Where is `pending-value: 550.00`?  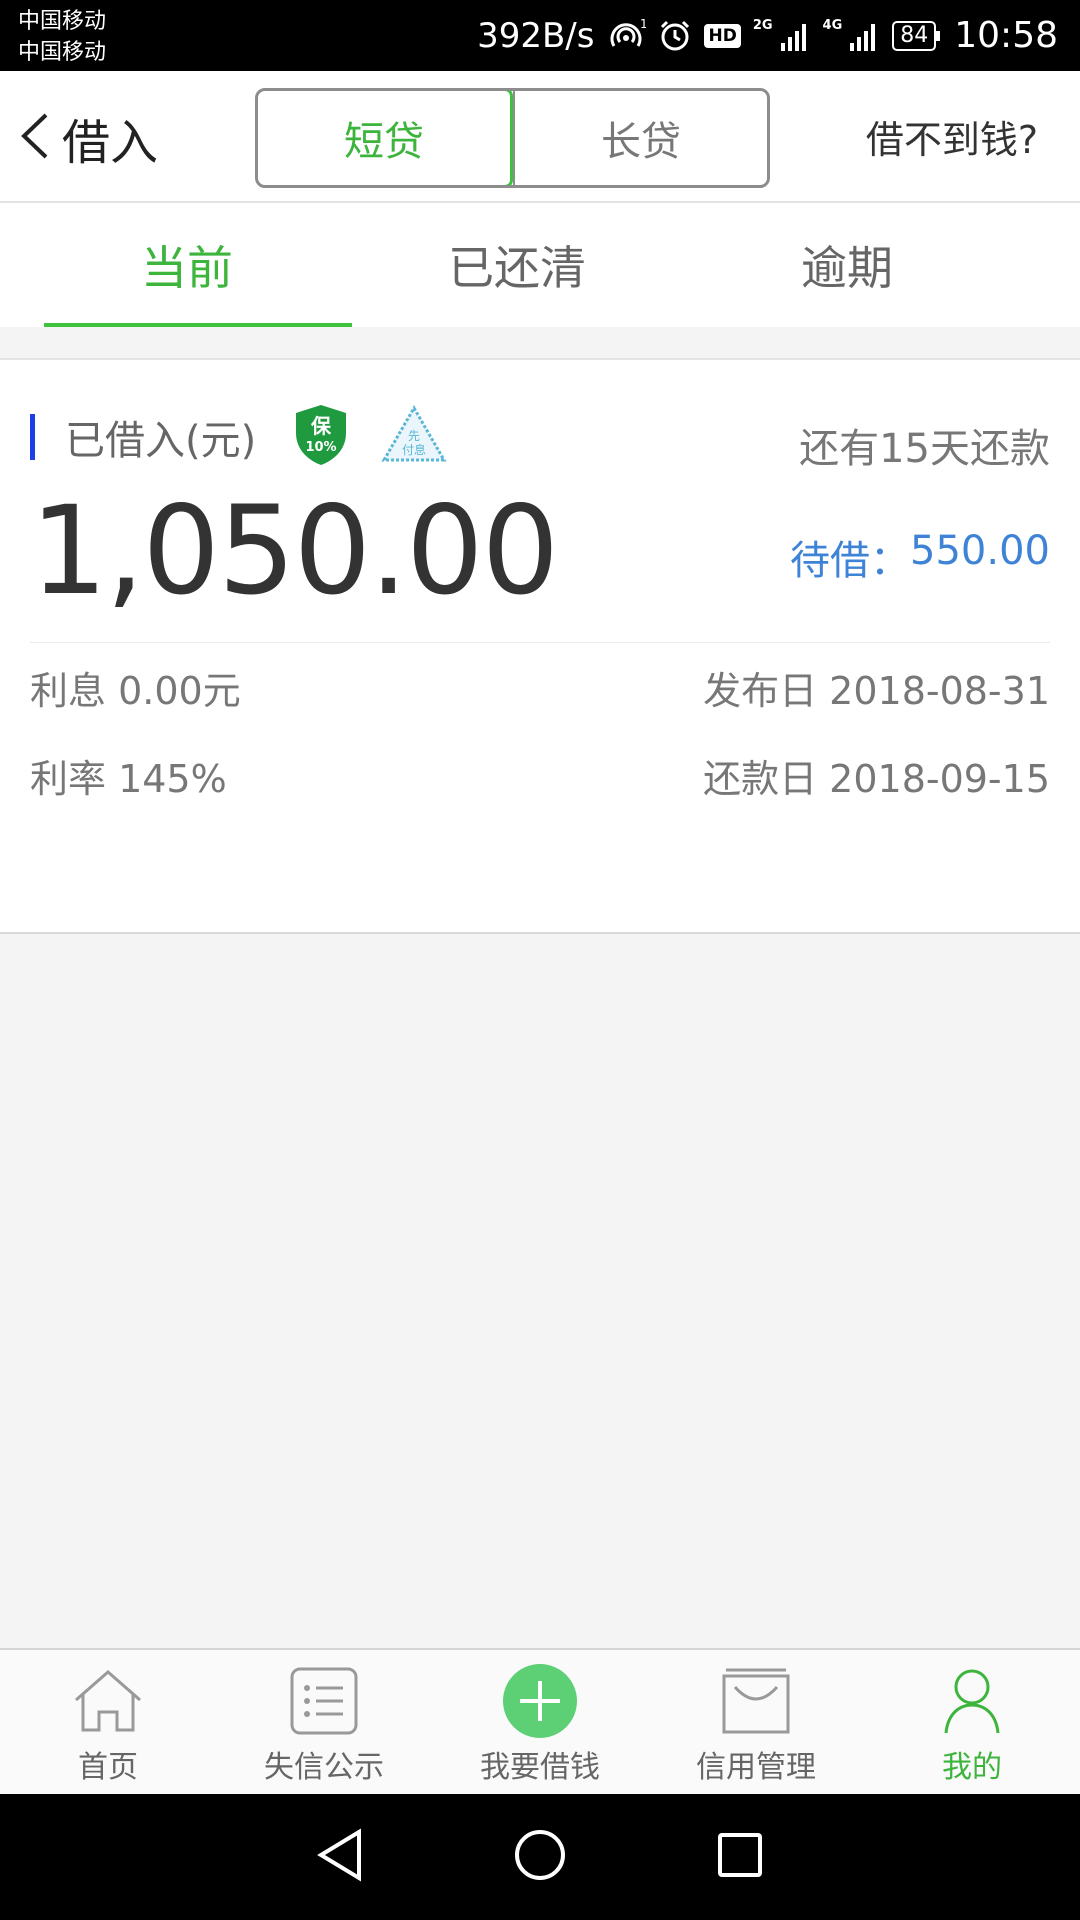 pending-value: 550.00 is located at coordinates (980, 551).